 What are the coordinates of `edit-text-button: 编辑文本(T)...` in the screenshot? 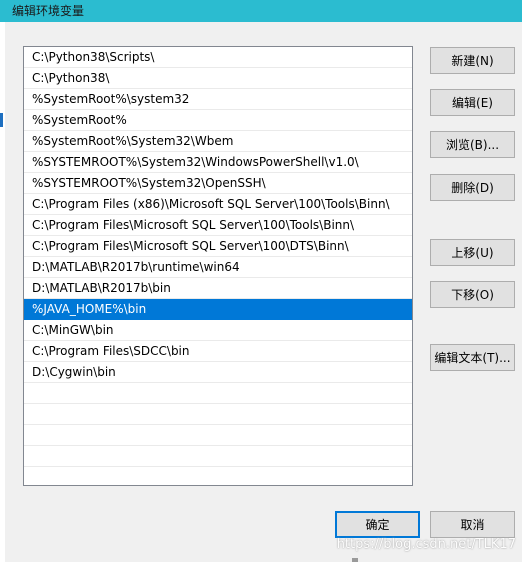 It's located at (472, 357).